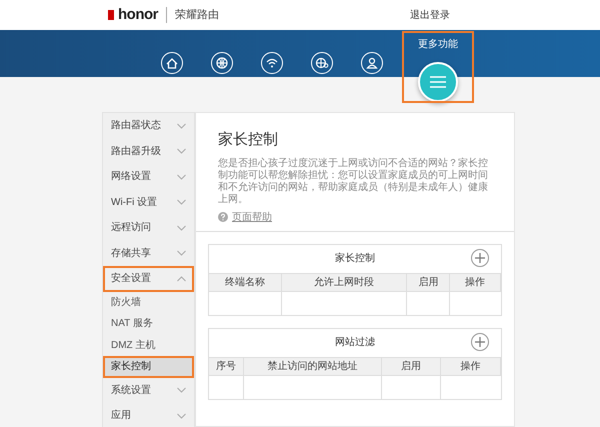  Describe the element at coordinates (181, 279) in the screenshot. I see `chevron-up-icon` at that location.